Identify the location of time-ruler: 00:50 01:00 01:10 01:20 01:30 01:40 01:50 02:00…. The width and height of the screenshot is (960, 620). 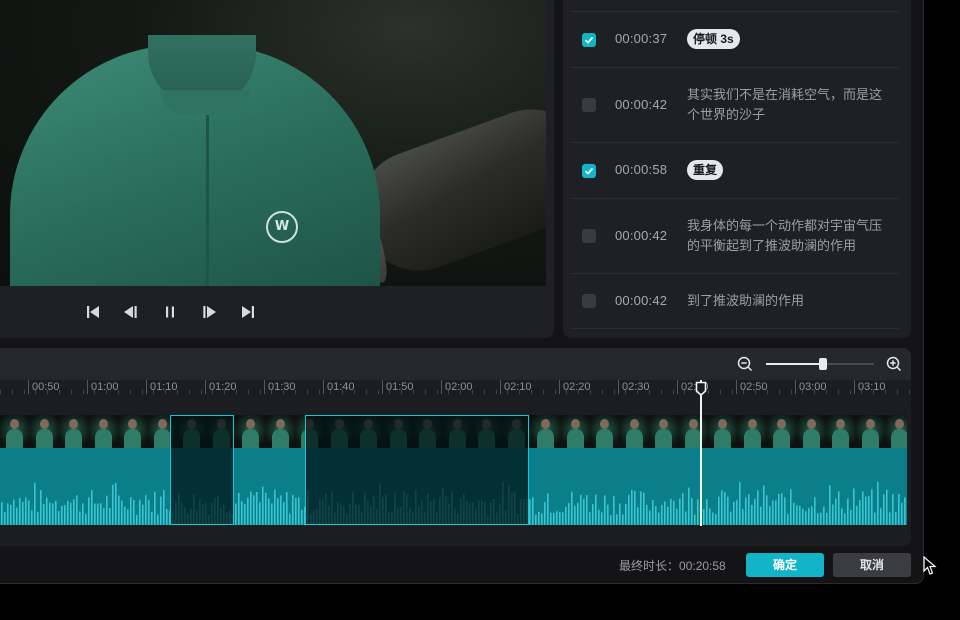
(455, 390).